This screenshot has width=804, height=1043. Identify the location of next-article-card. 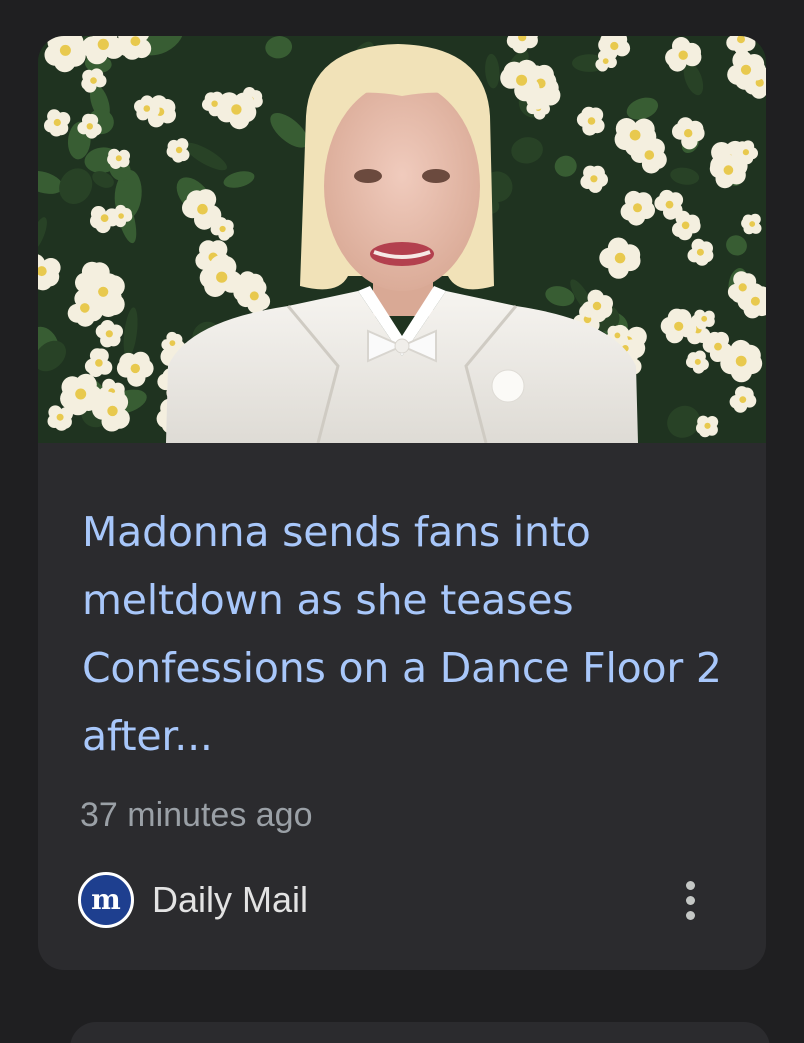
(420, 1032).